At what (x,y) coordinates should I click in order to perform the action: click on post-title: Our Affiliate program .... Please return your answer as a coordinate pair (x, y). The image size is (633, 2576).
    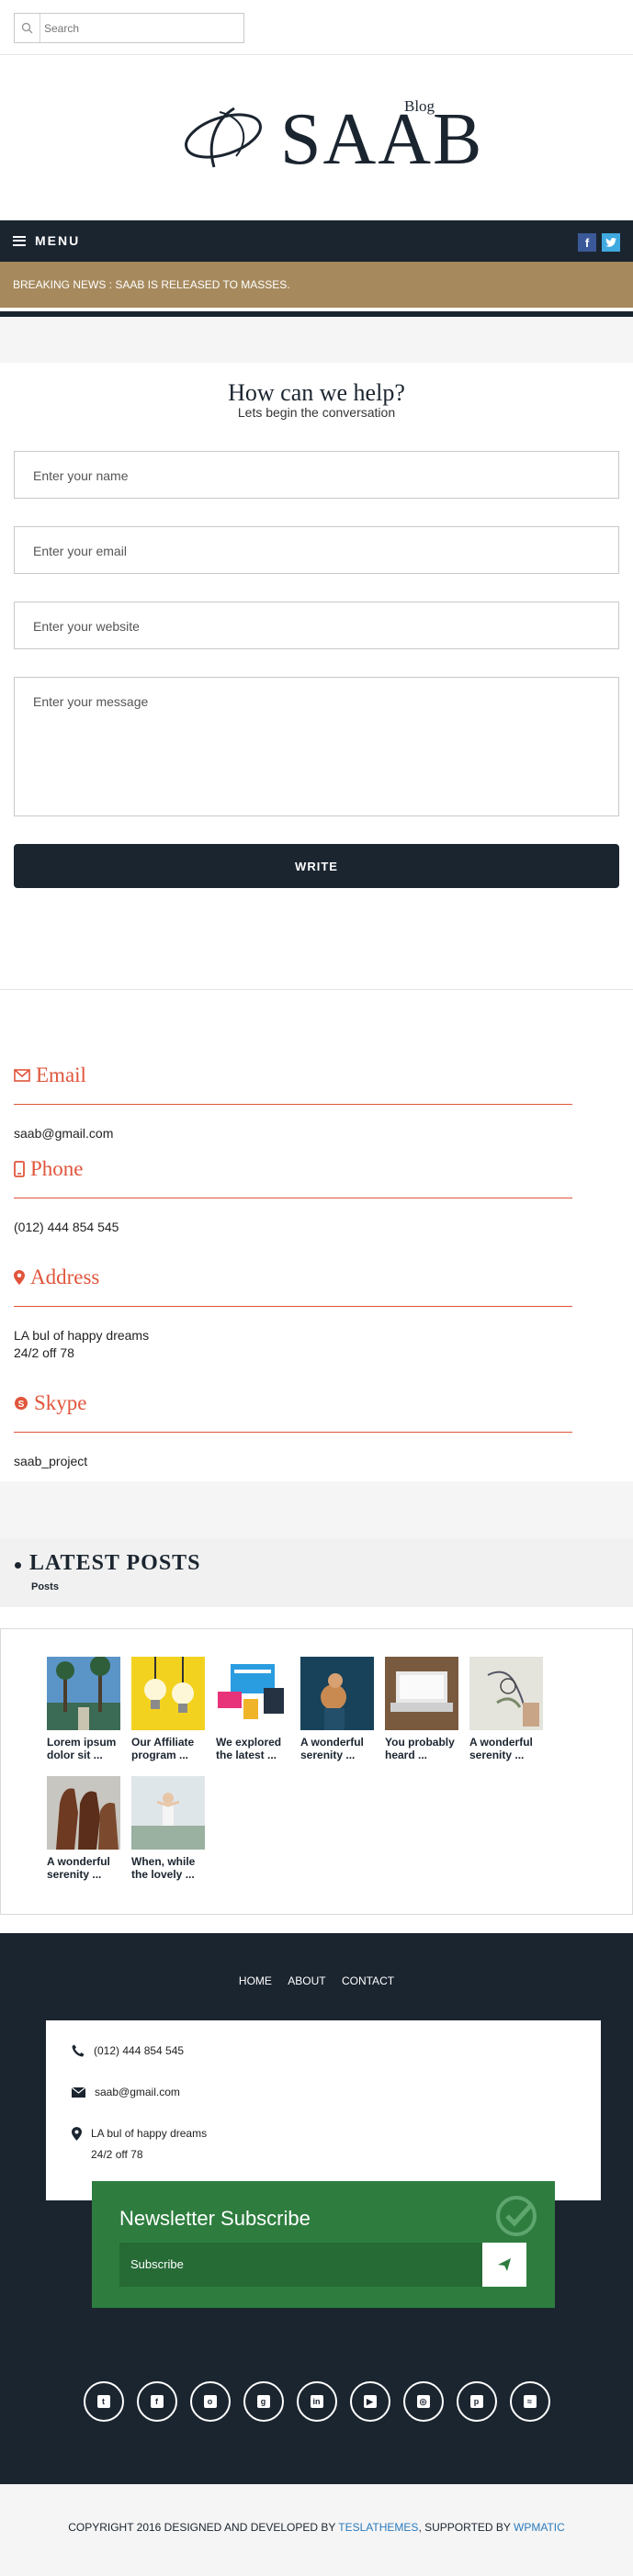
    Looking at the image, I should click on (168, 1748).